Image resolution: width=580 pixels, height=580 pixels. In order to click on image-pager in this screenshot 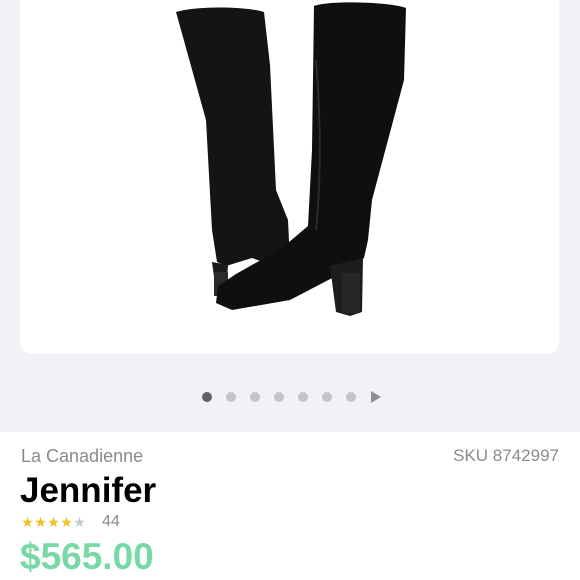, I will do `click(290, 397)`.